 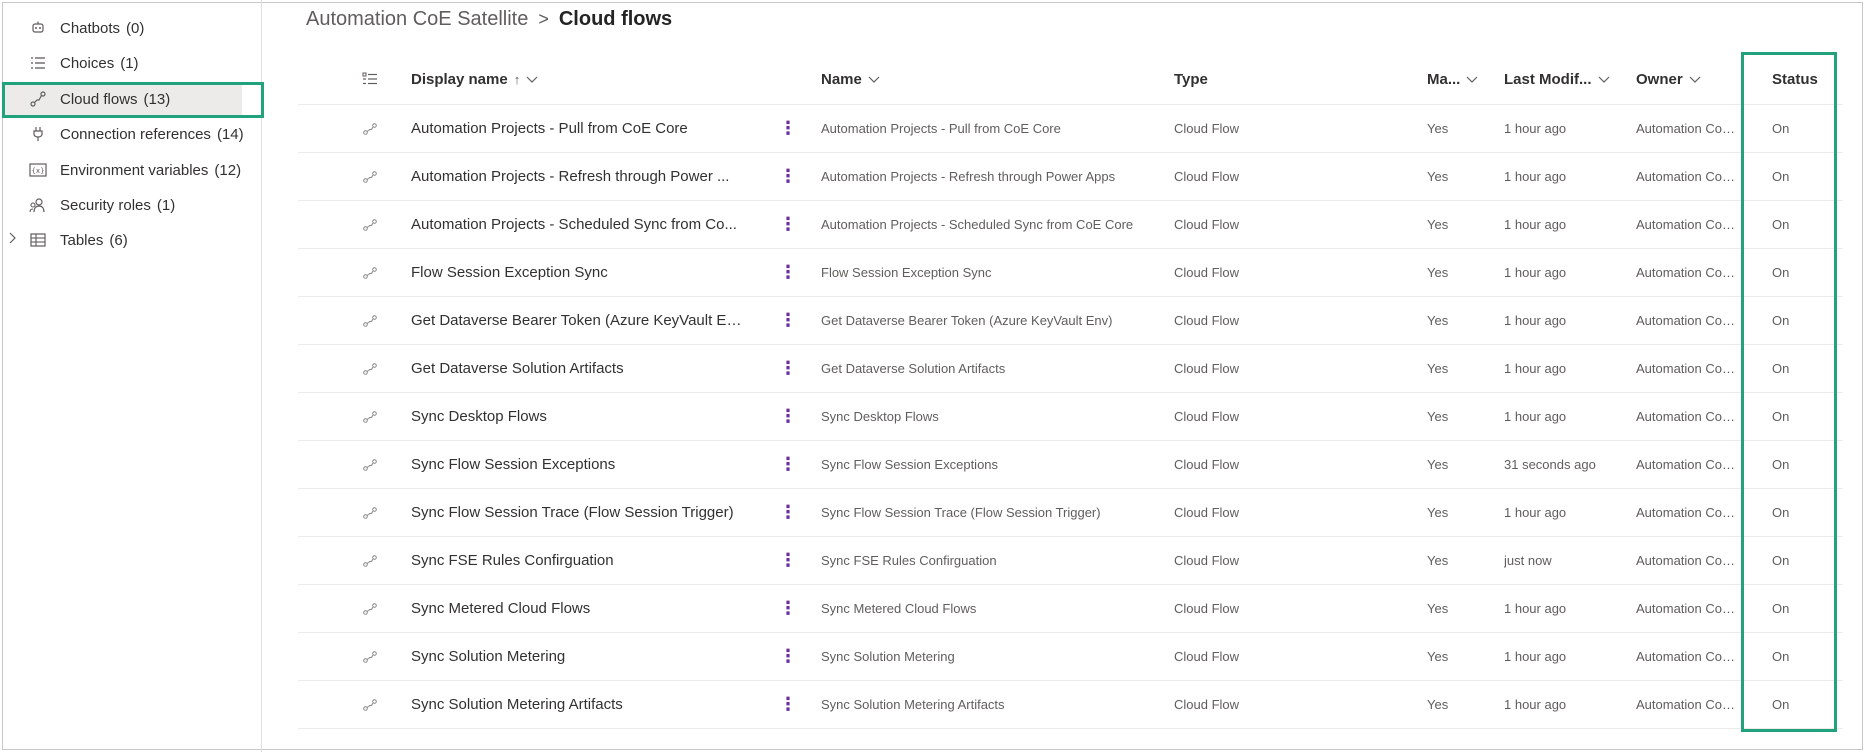 What do you see at coordinates (578, 656) in the screenshot?
I see `display-name-link: Sync Solution Metering` at bounding box center [578, 656].